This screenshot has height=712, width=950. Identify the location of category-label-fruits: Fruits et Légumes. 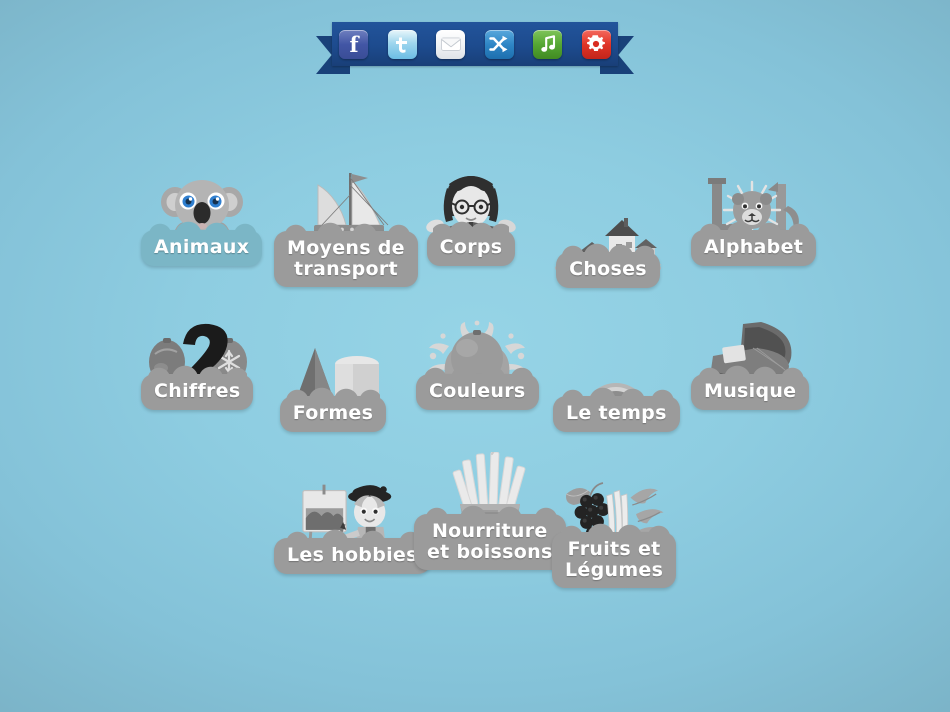
(614, 555).